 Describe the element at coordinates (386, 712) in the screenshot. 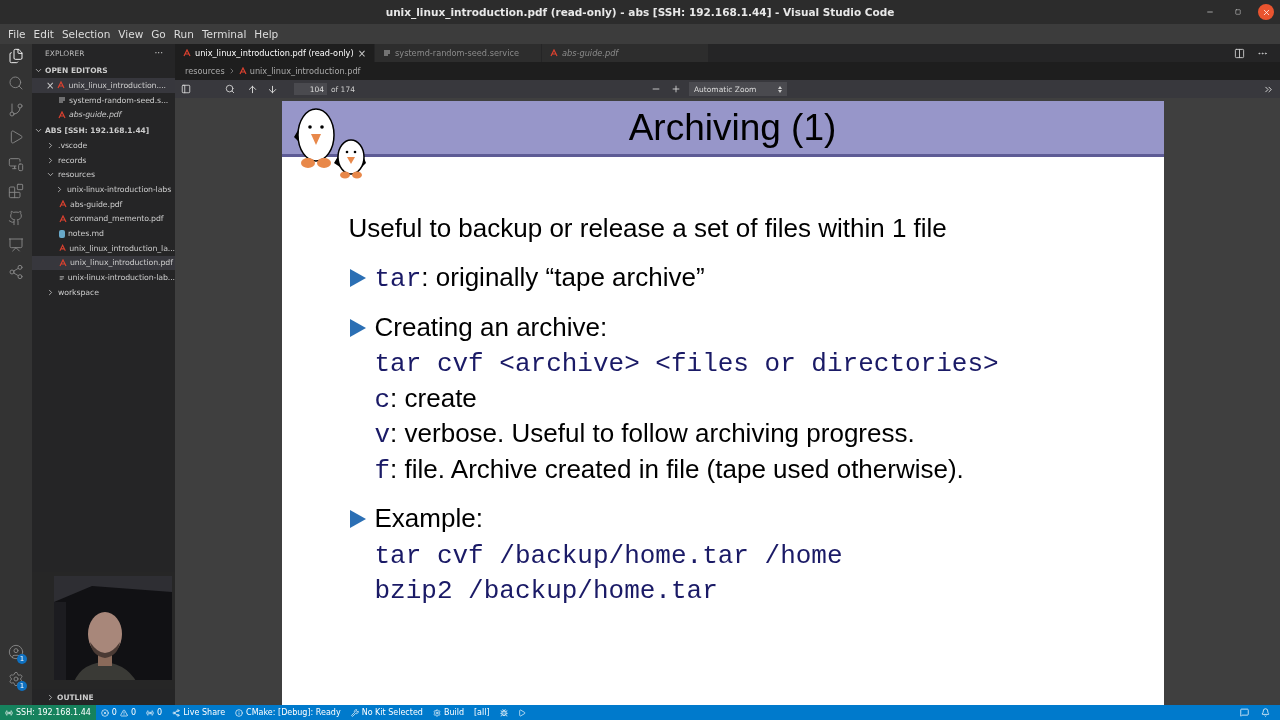

I see `status-item: No Kit Selected` at that location.